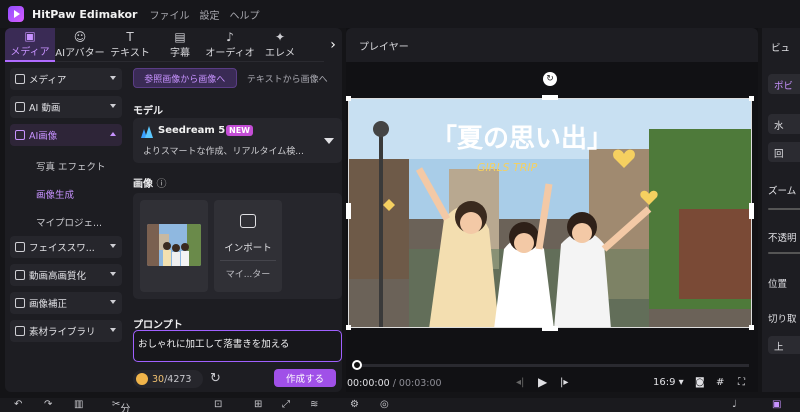  I want to click on tab-element: ✦ エレメ, so click(280, 45).